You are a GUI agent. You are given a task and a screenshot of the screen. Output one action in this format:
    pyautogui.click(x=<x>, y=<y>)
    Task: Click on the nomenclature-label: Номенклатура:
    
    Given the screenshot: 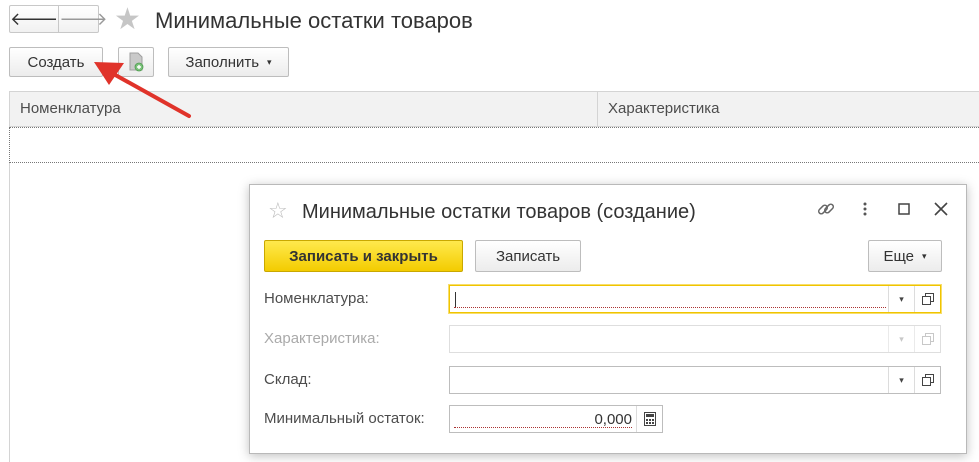 What is the action you would take?
    pyautogui.click(x=316, y=298)
    